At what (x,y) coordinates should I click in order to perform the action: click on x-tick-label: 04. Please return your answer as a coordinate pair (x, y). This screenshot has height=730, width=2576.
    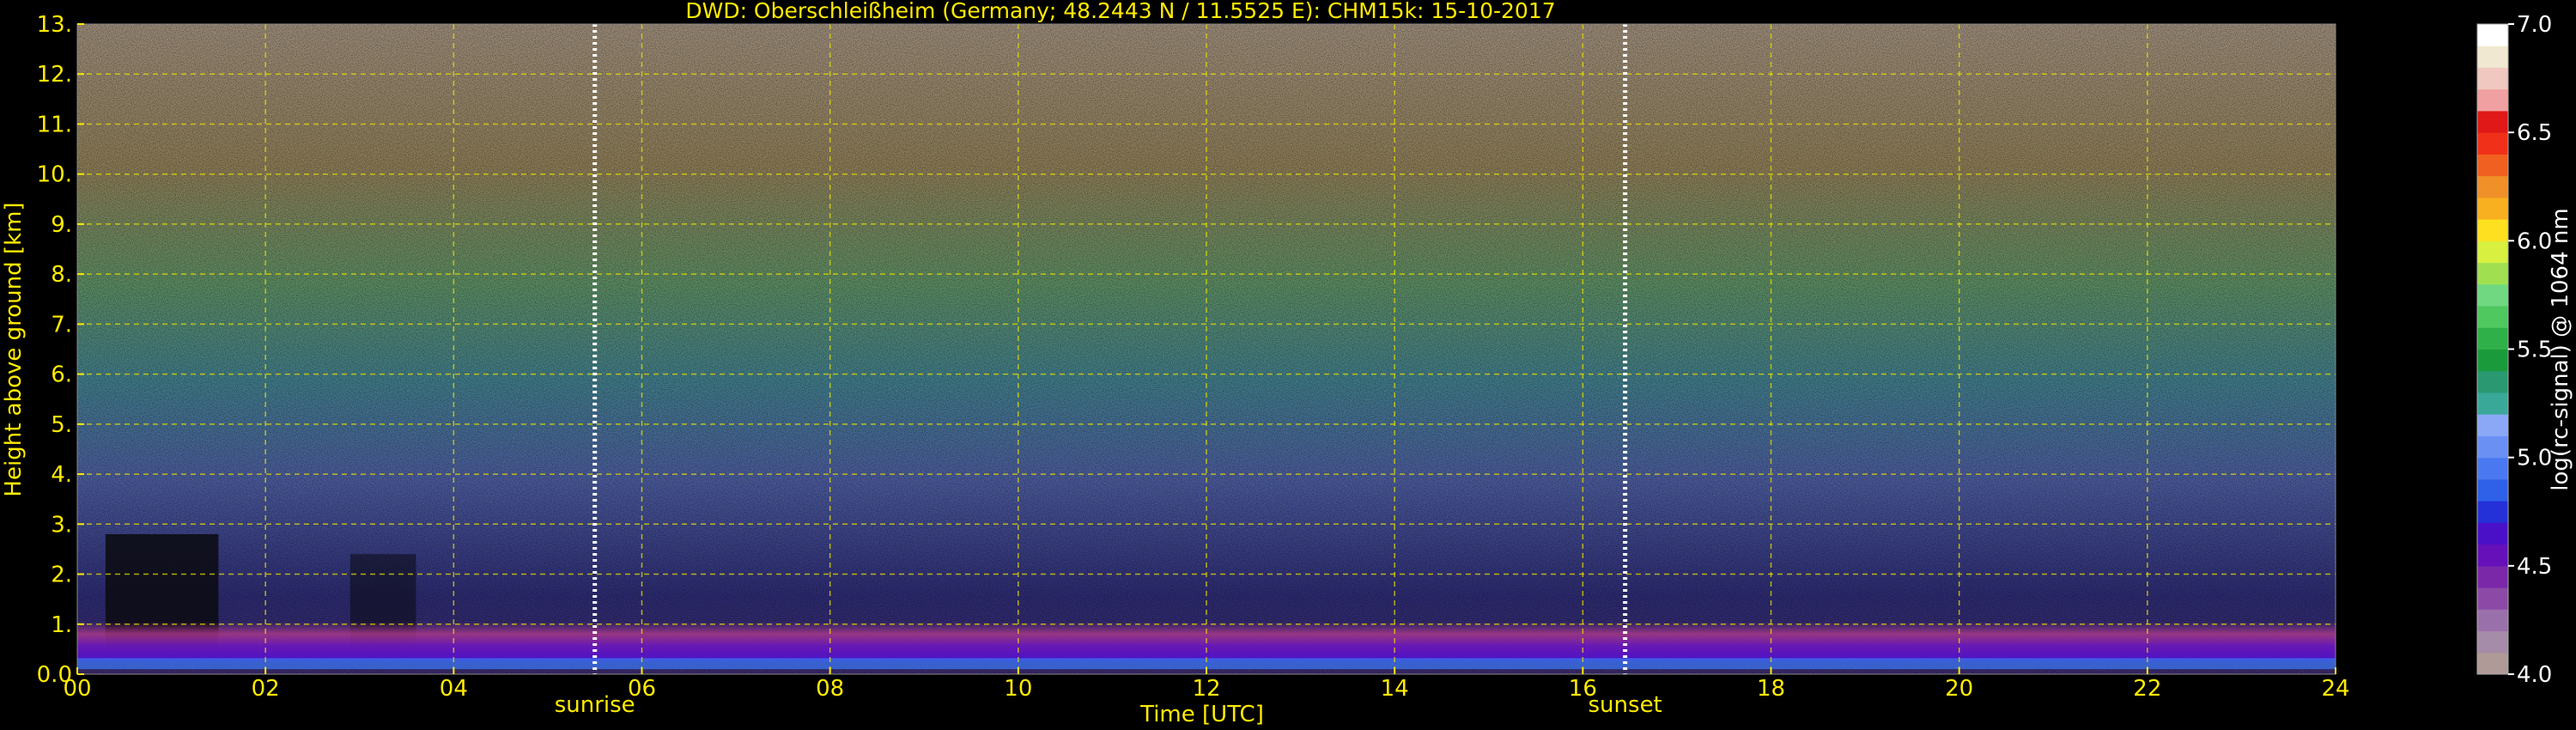
    Looking at the image, I should click on (454, 689).